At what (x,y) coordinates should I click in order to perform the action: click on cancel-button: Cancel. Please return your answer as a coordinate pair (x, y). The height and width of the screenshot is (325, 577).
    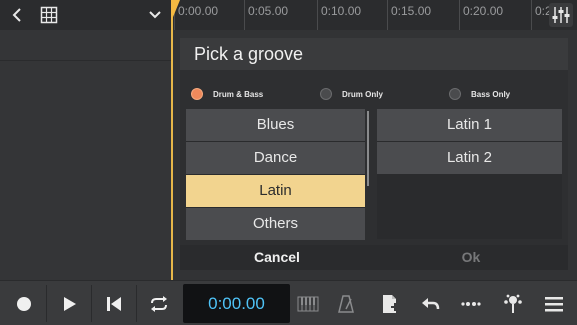
    Looking at the image, I should click on (277, 257).